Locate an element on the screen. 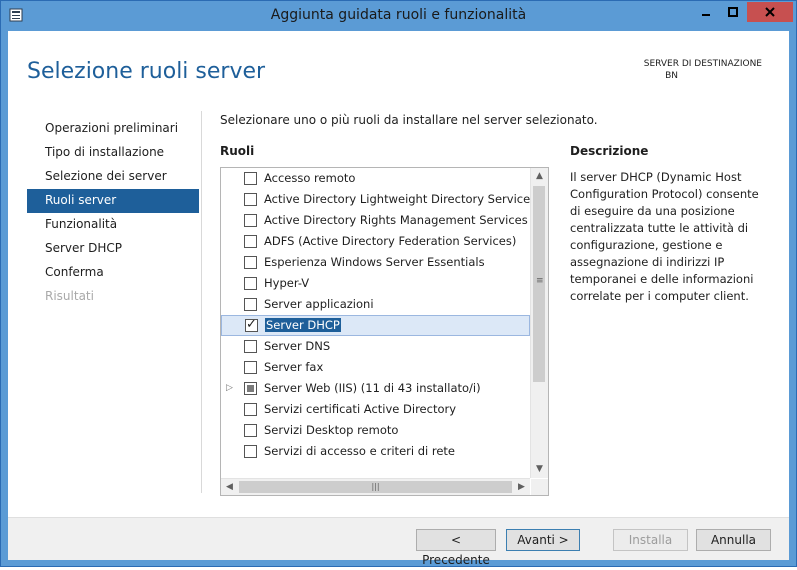 This screenshot has width=797, height=570. maximize-button is located at coordinates (733, 12).